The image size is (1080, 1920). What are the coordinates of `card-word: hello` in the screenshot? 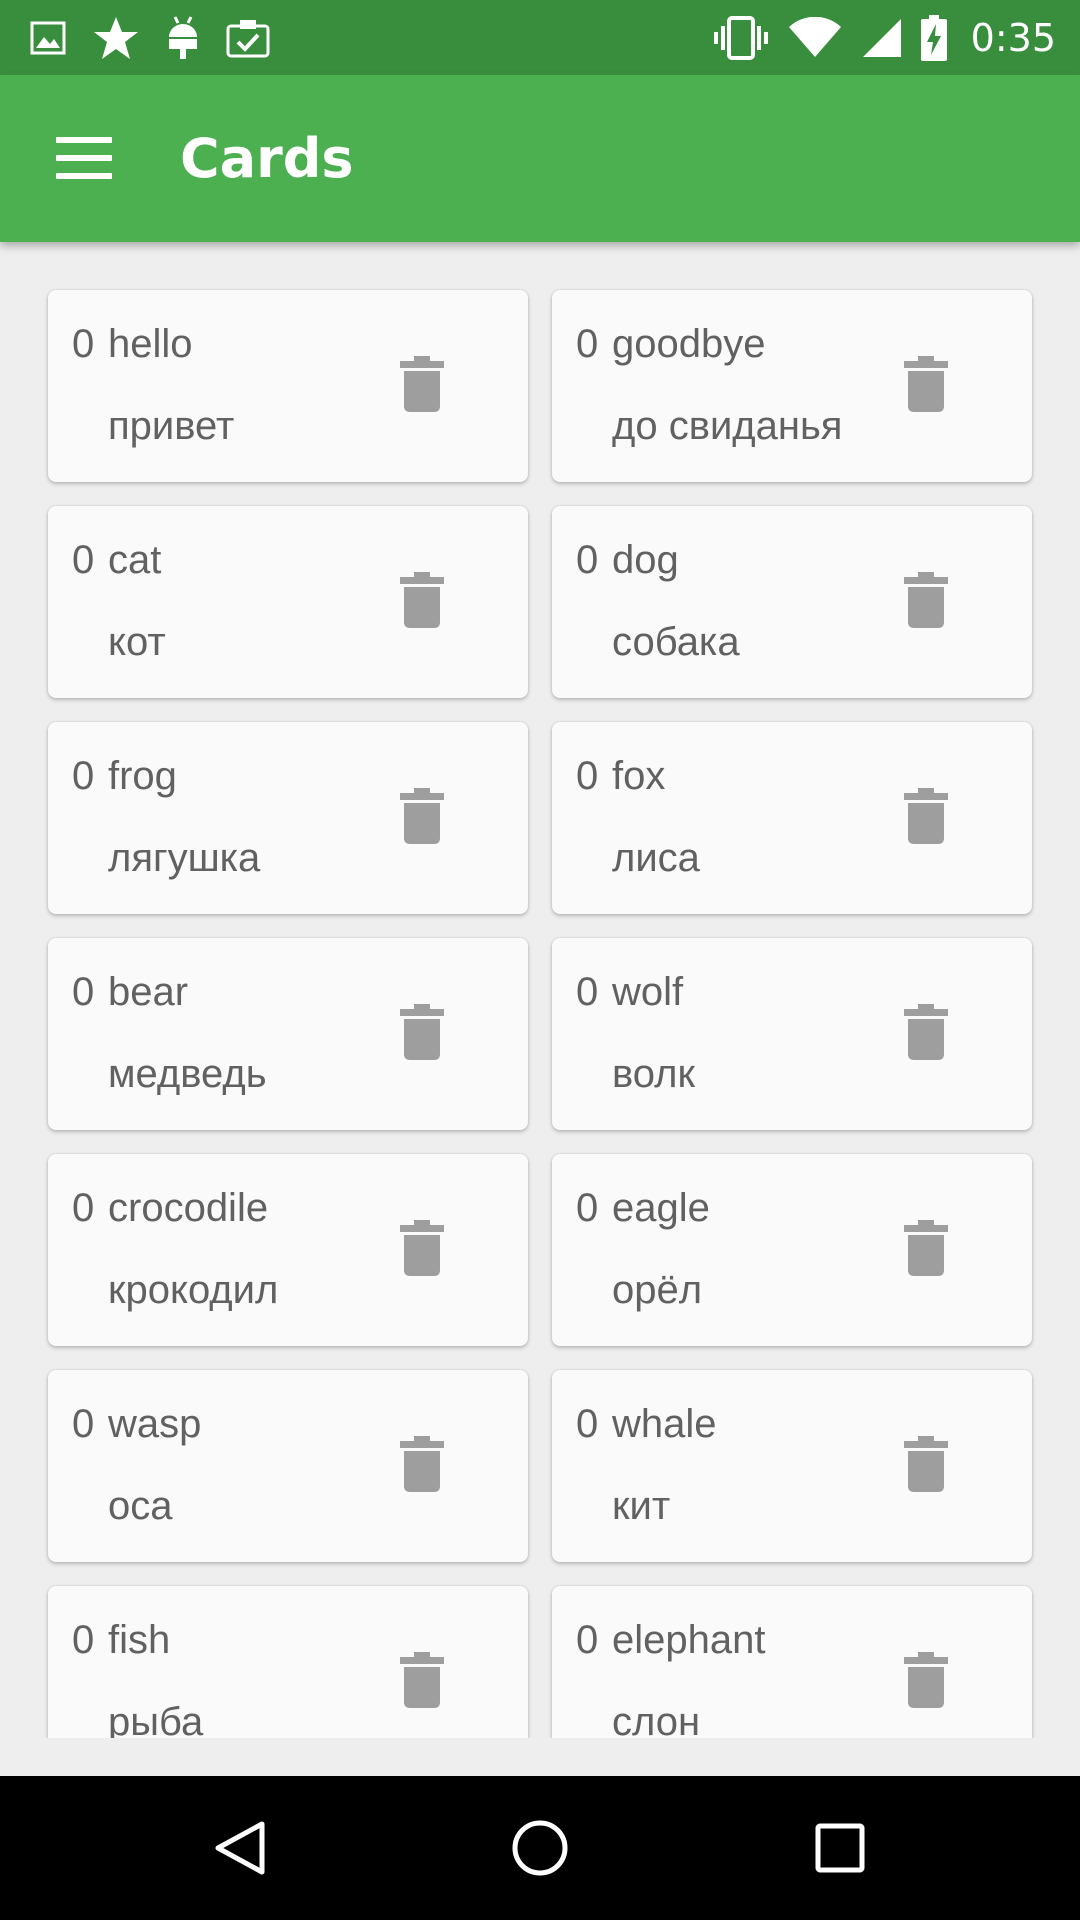 It's located at (150, 344).